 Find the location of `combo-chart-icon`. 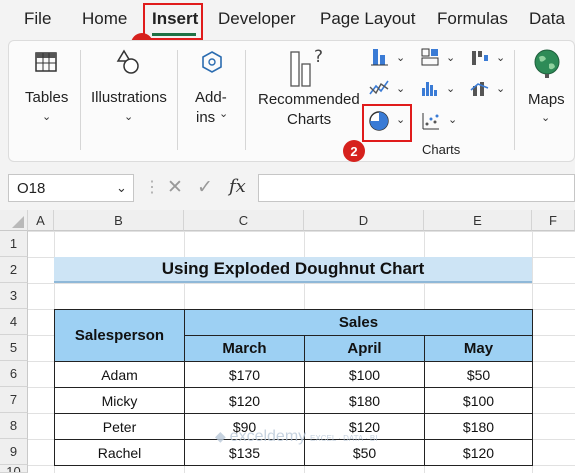

combo-chart-icon is located at coordinates (480, 90).